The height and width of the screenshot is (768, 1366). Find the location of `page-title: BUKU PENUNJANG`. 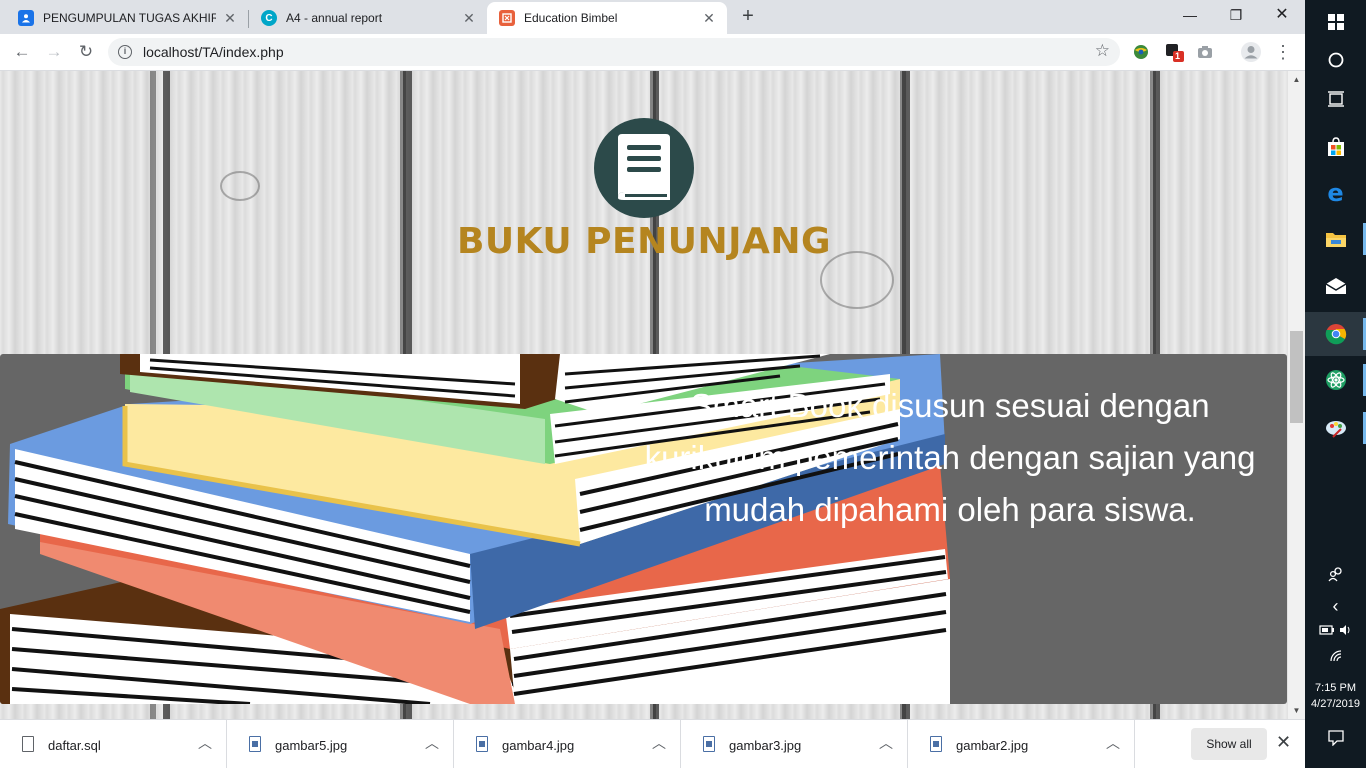

page-title: BUKU PENUNJANG is located at coordinates (644, 241).